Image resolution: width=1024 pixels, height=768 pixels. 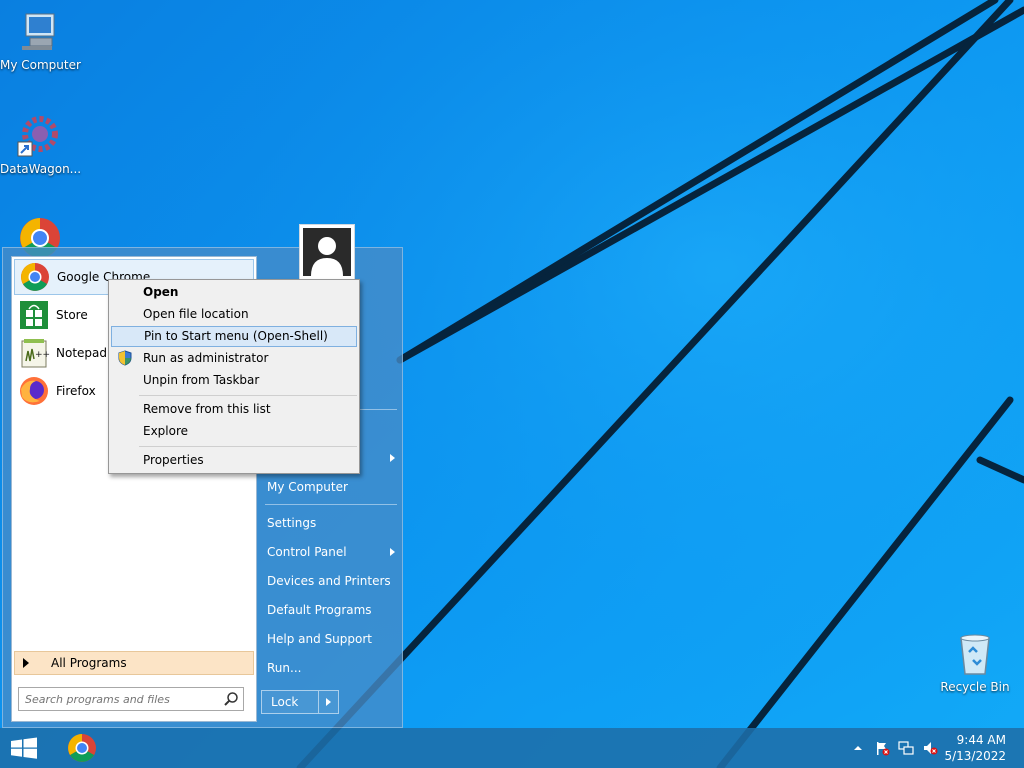 I want to click on program-label: Store, so click(x=72, y=315).